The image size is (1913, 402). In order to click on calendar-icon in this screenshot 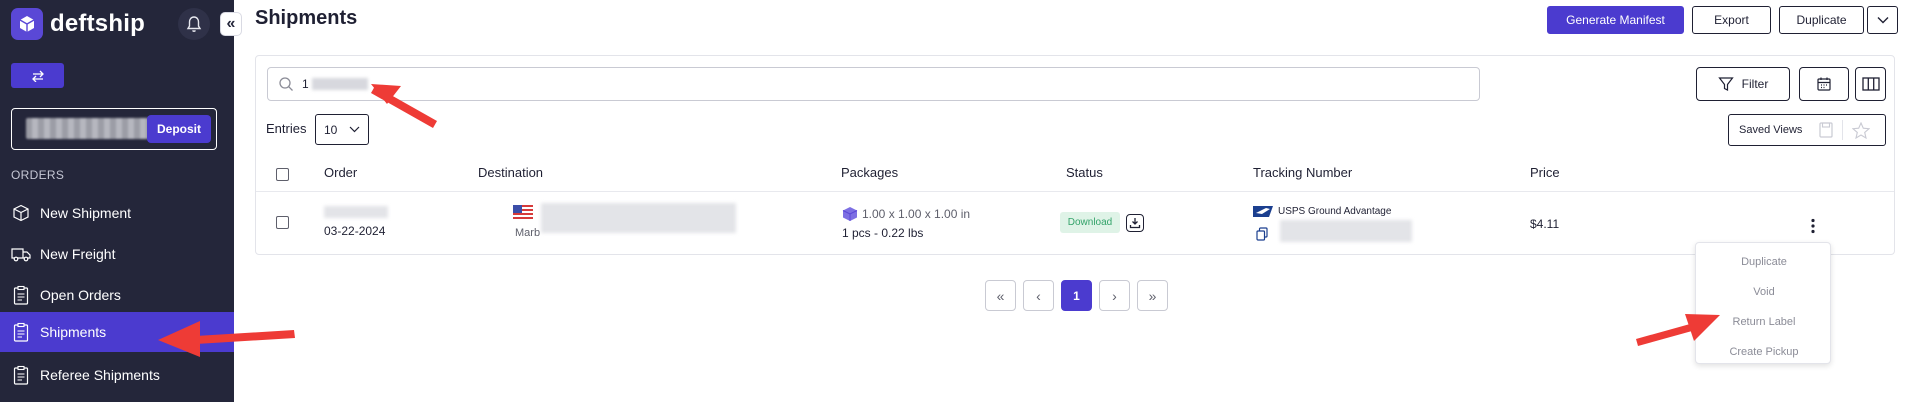, I will do `click(1824, 84)`.